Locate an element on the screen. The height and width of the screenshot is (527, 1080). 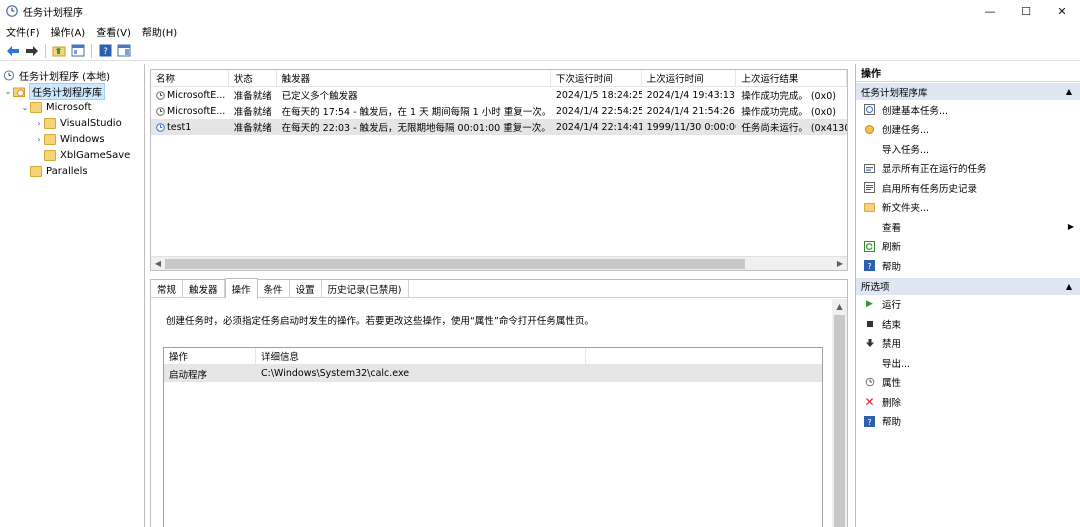
menu-file: 文件(F) is located at coordinates (22, 31).